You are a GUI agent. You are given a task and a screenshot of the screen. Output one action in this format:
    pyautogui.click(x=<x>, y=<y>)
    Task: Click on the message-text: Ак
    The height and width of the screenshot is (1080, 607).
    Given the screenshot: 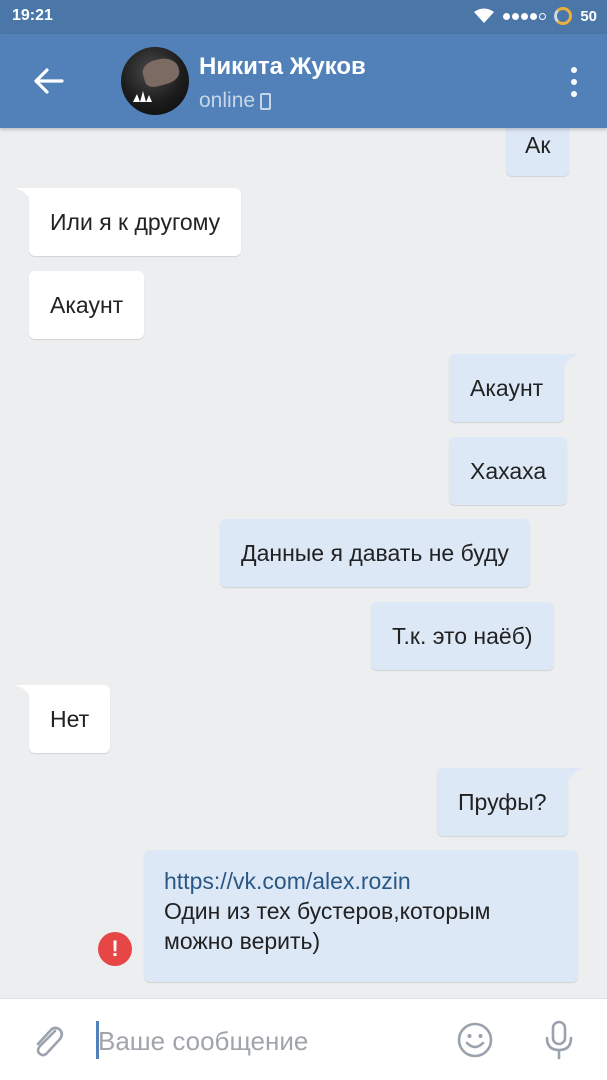 What is the action you would take?
    pyautogui.click(x=538, y=145)
    